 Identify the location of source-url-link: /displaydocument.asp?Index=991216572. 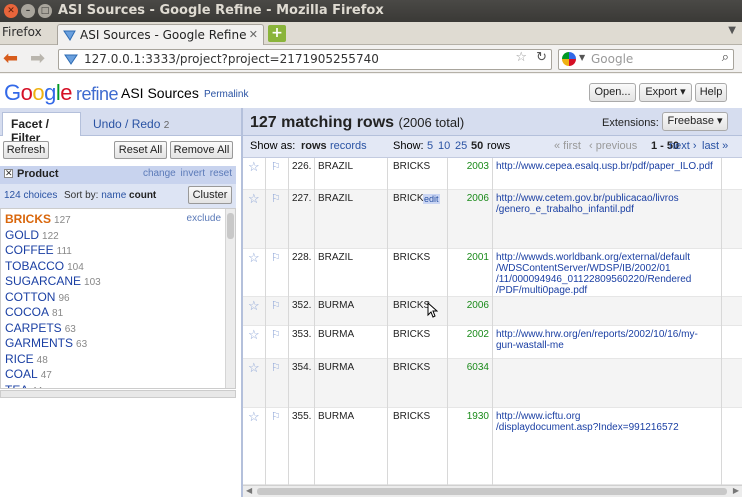
(608, 427).